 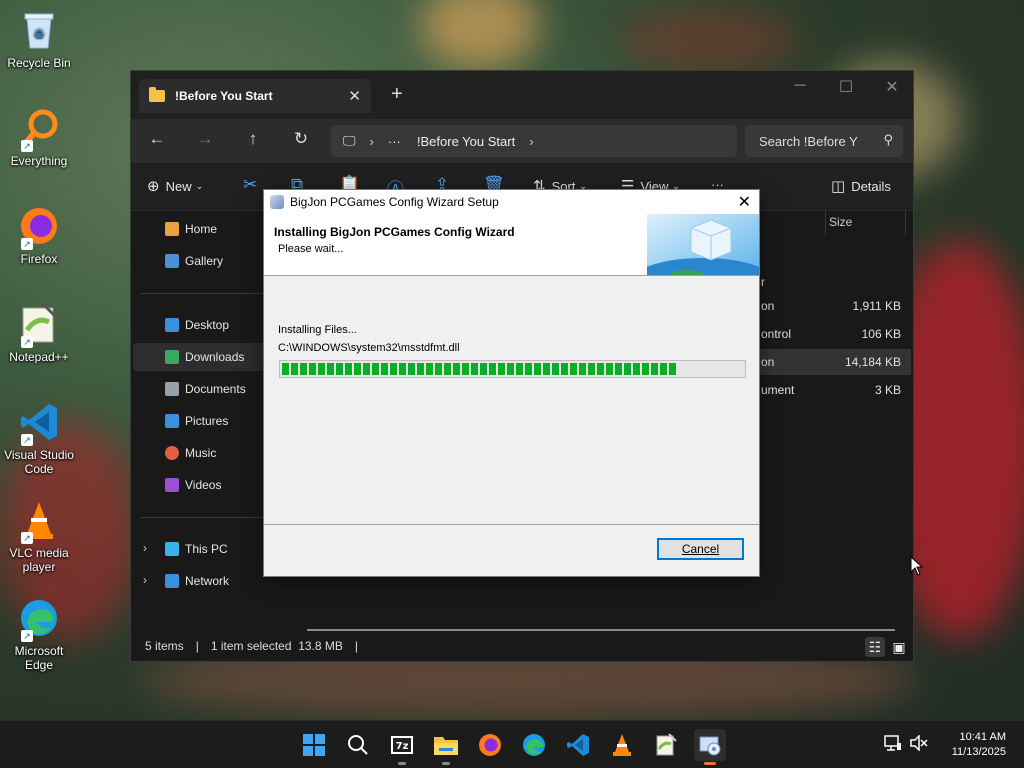 I want to click on desktop-icon-vscode: ↗ Visual Studio Code, so click(x=39, y=438).